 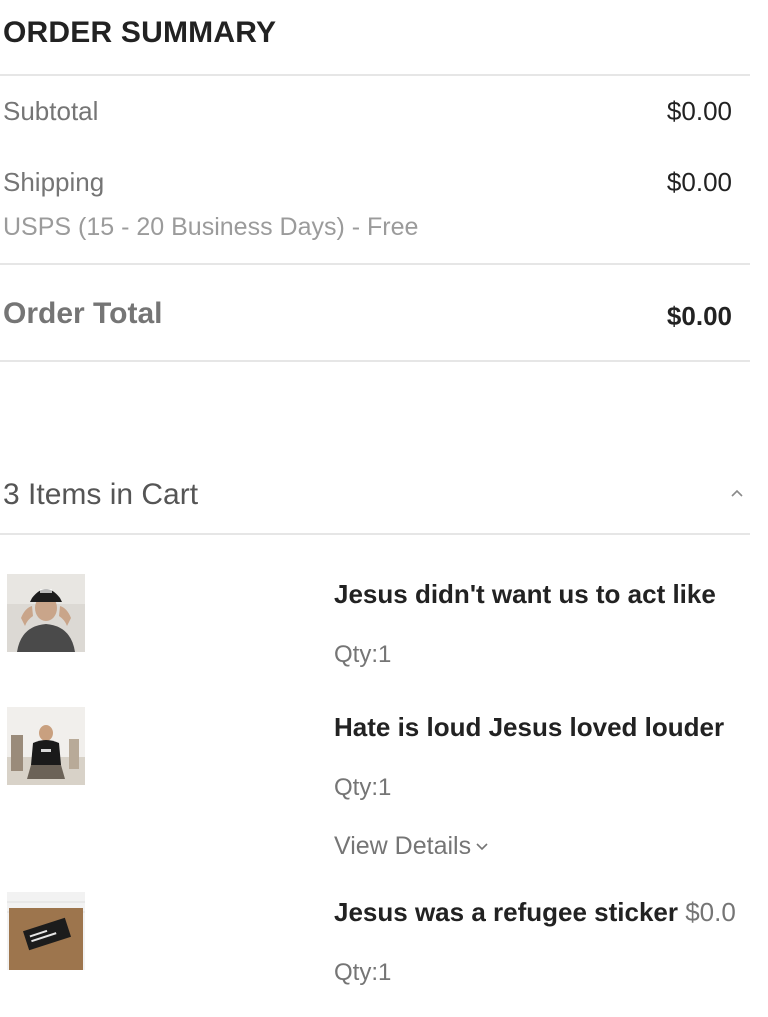 I want to click on shipping-label: Shipping, so click(x=54, y=182).